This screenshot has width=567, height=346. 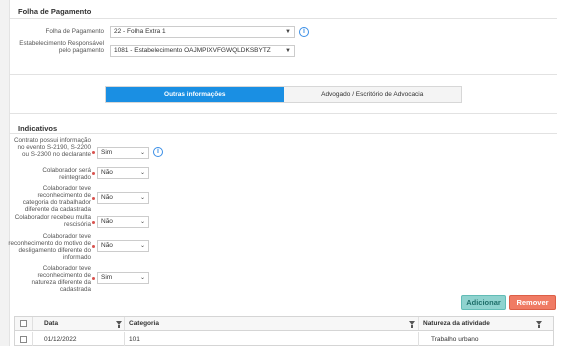 I want to click on select-all-checkbox, so click(x=23, y=323).